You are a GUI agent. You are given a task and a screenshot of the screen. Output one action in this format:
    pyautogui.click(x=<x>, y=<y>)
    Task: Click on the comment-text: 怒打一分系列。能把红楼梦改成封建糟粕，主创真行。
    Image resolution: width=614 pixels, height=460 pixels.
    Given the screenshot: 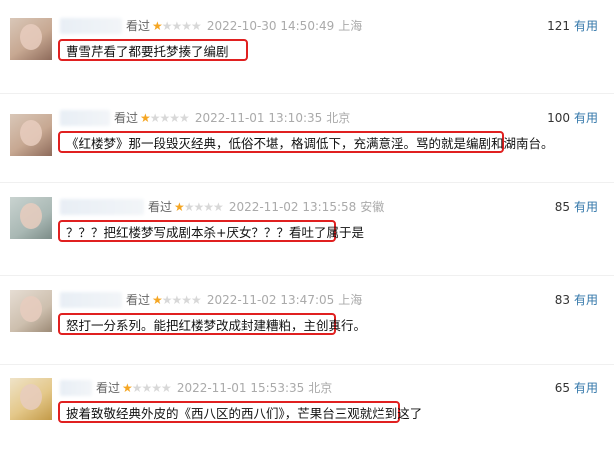 What is the action you would take?
    pyautogui.click(x=212, y=324)
    